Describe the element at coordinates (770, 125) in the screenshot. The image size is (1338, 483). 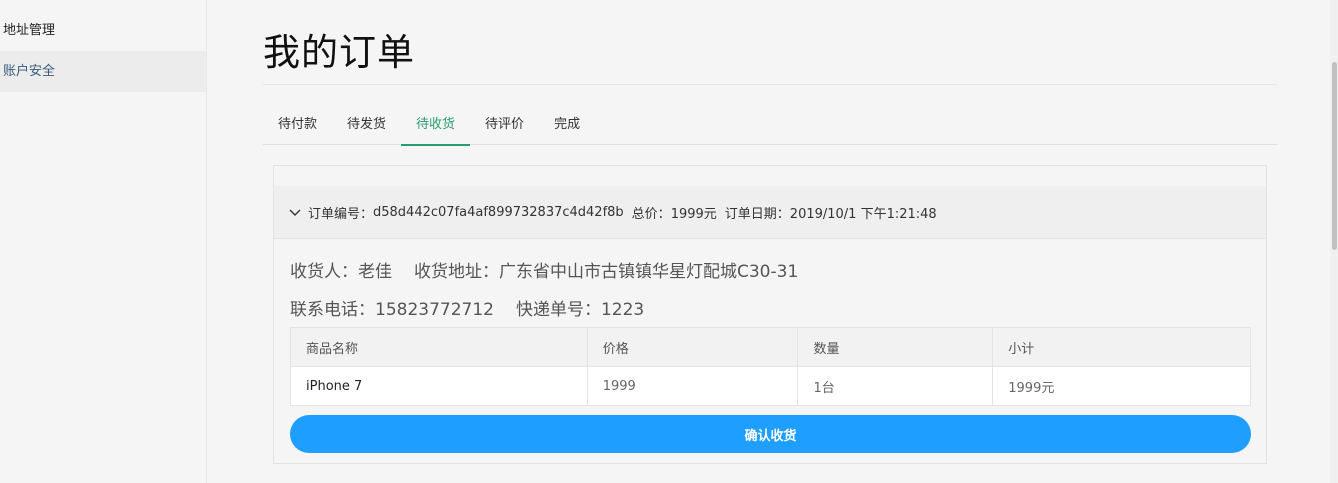
I see `order-tabs: 待付款 待发货 待收货 待评价 完成` at that location.